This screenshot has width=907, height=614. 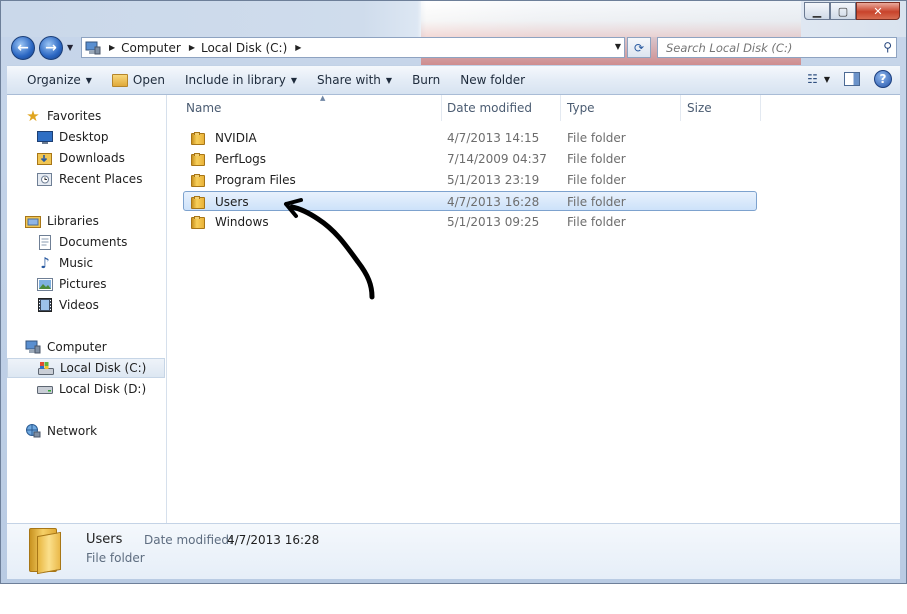 I want to click on help-icon: ?, so click(x=883, y=79).